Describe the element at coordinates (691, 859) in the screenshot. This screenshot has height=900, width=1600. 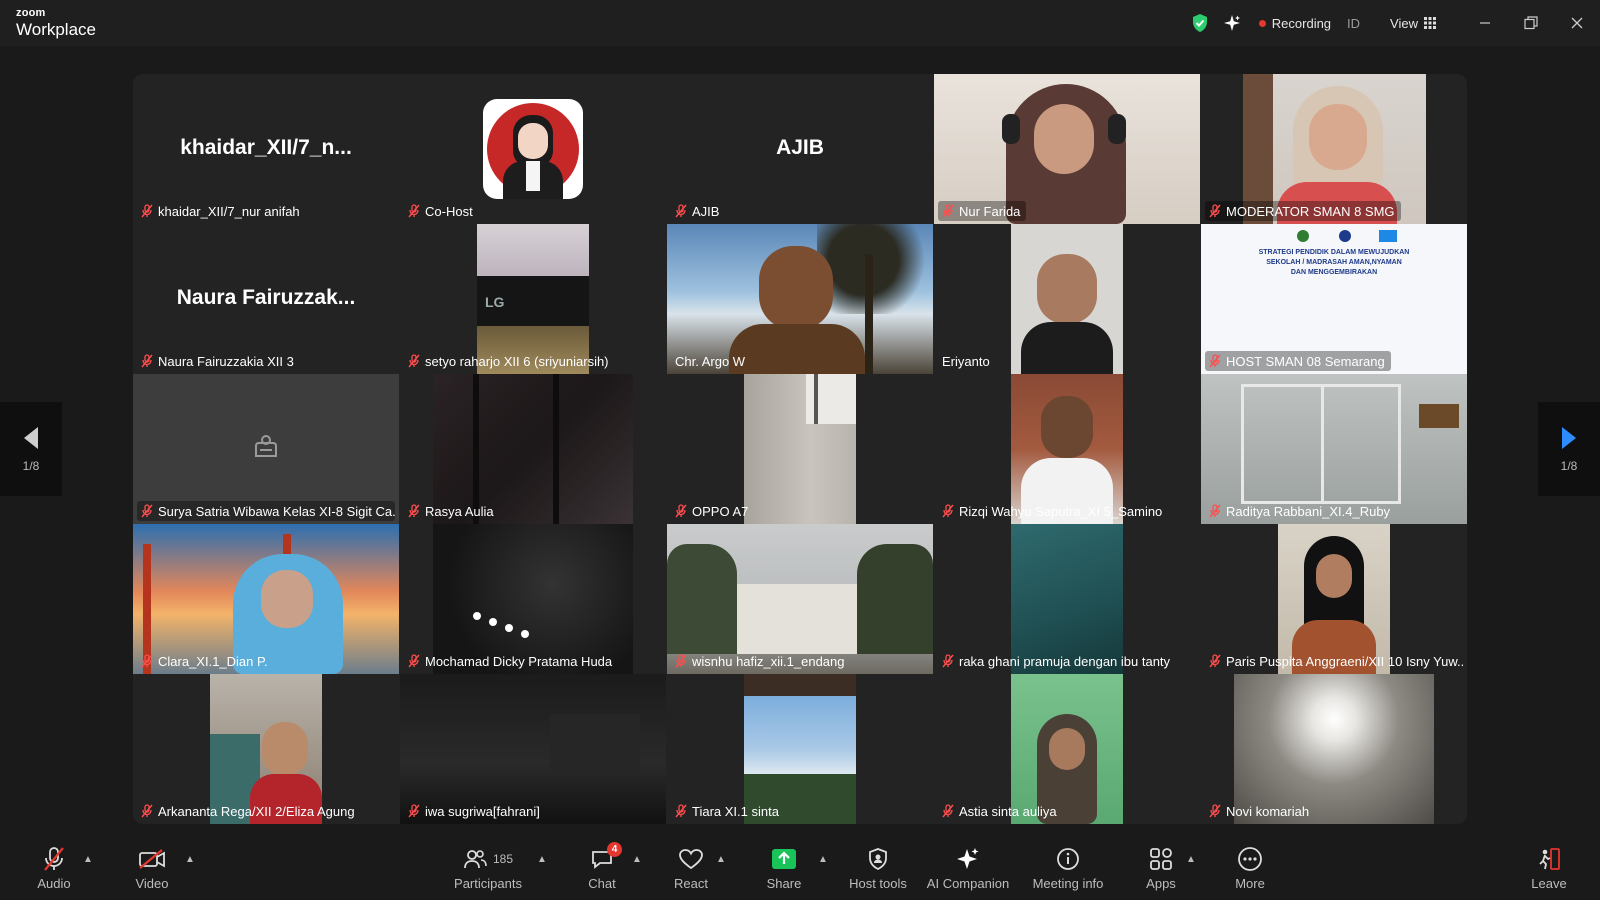
I see `heart-icon` at that location.